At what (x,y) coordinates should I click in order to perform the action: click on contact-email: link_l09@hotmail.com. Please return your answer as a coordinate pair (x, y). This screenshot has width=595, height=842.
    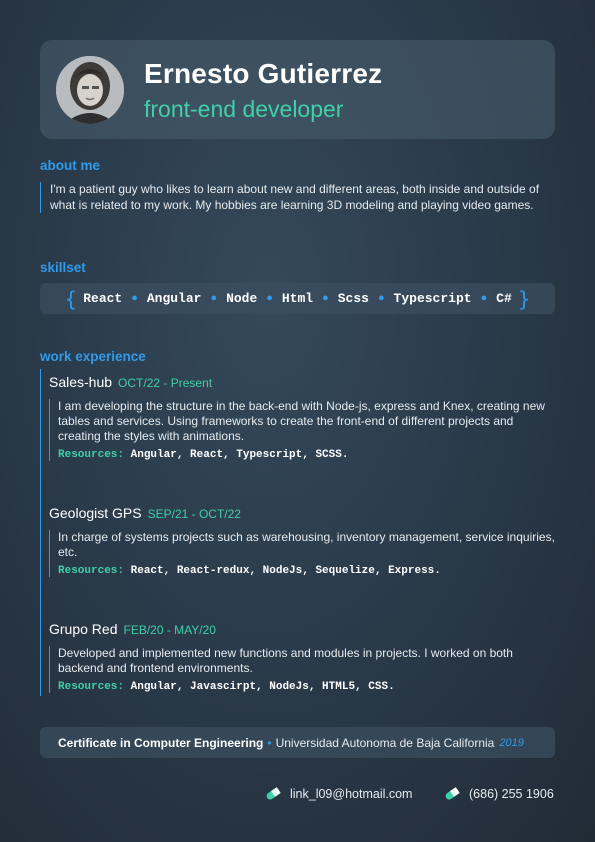
    Looking at the image, I should click on (338, 794).